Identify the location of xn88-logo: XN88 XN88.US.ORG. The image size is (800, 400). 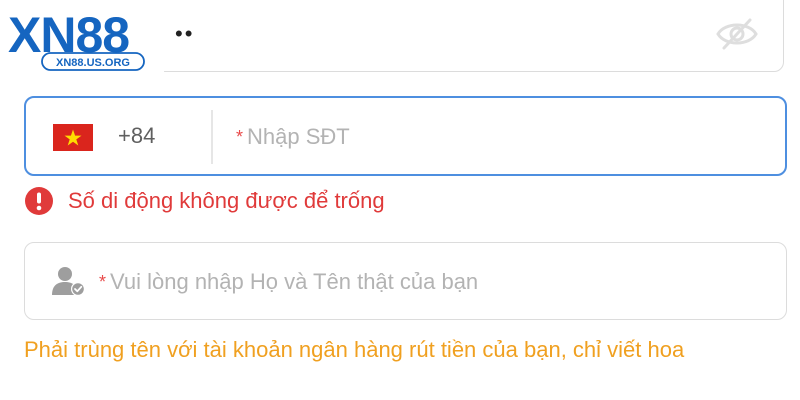
(87, 40).